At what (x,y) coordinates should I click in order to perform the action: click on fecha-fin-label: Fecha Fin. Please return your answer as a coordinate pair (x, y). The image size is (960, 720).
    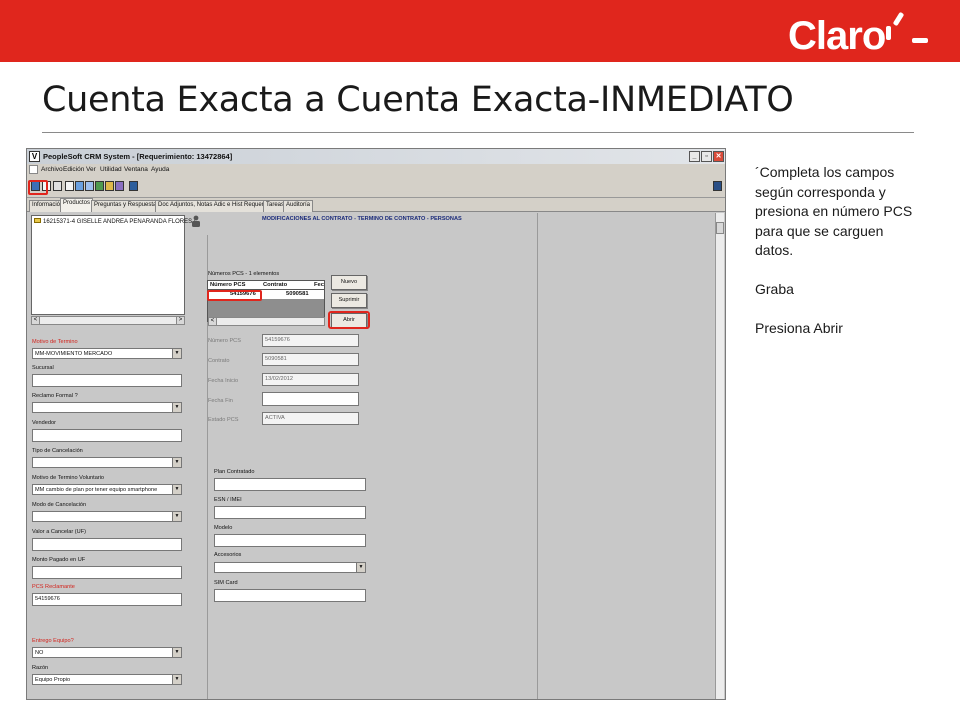
    Looking at the image, I should click on (220, 401).